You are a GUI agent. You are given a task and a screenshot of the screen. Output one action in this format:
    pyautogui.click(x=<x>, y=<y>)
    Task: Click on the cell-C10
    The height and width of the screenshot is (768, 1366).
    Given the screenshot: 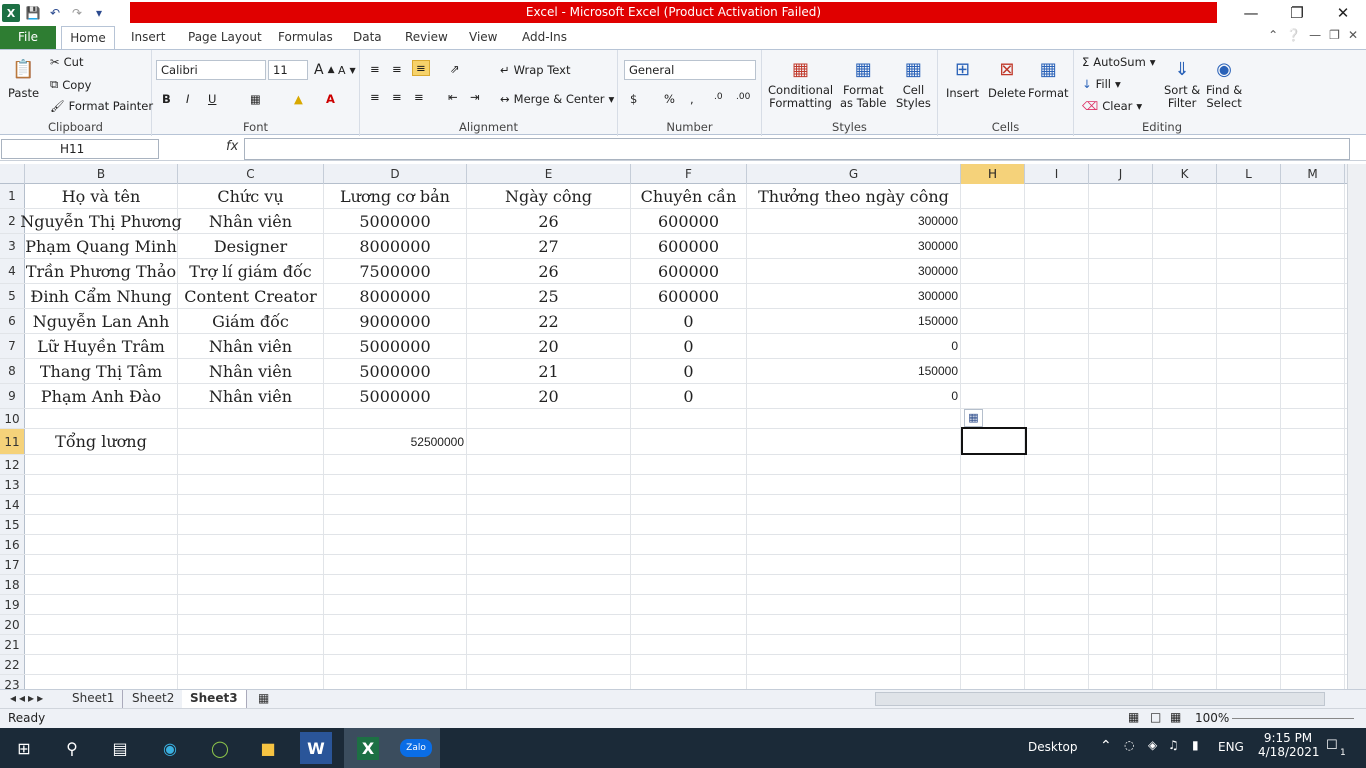 What is the action you would take?
    pyautogui.click(x=251, y=418)
    